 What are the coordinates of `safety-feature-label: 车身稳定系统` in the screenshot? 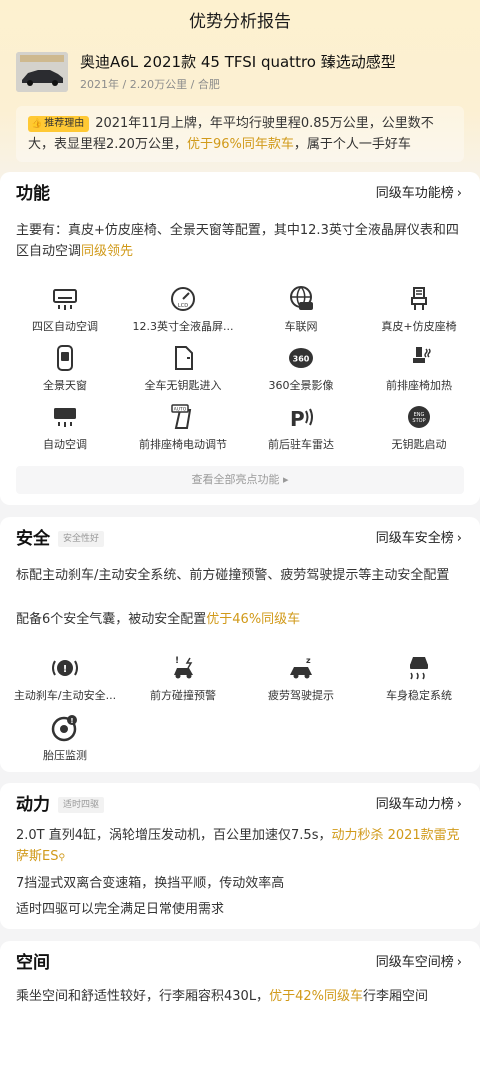 It's located at (419, 695).